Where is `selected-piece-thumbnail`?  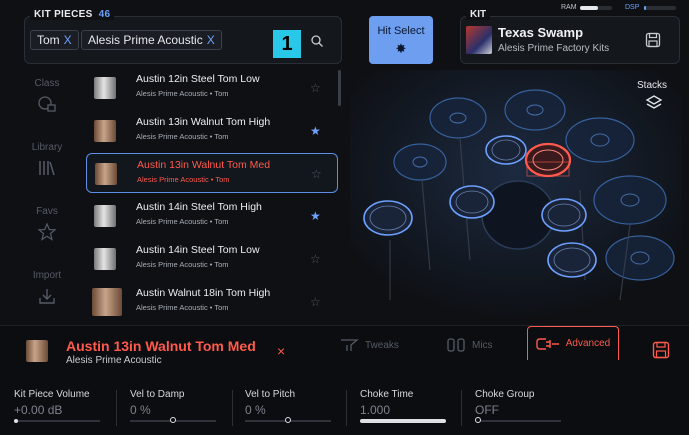 selected-piece-thumbnail is located at coordinates (37, 351).